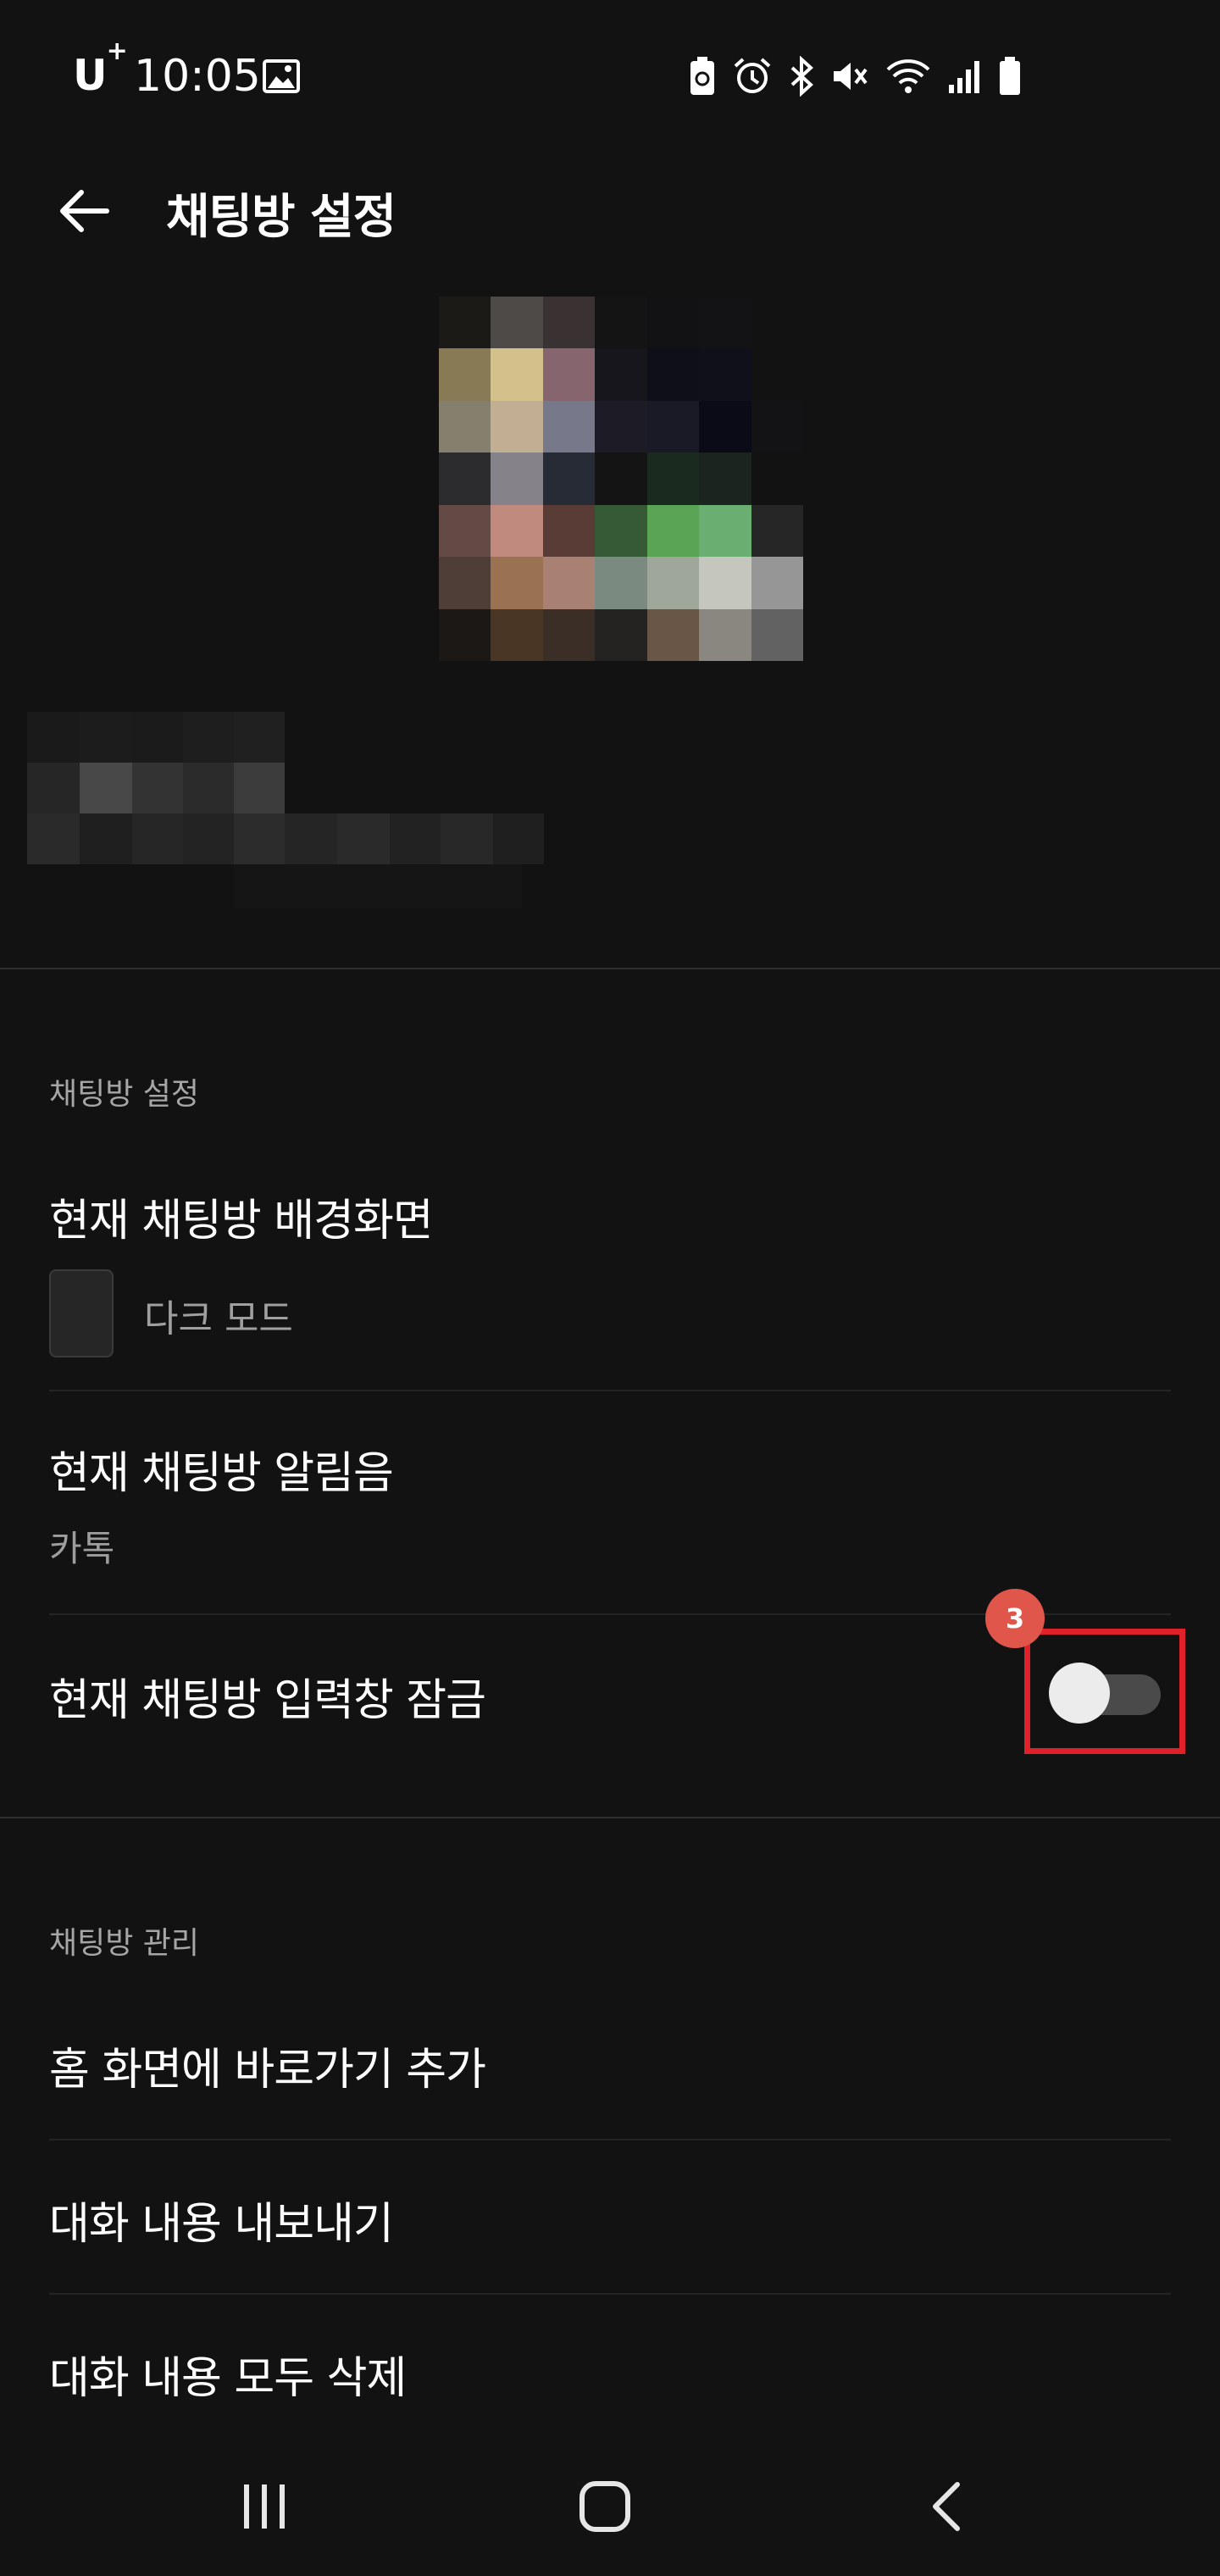  I want to click on nav-back-icon, so click(945, 2508).